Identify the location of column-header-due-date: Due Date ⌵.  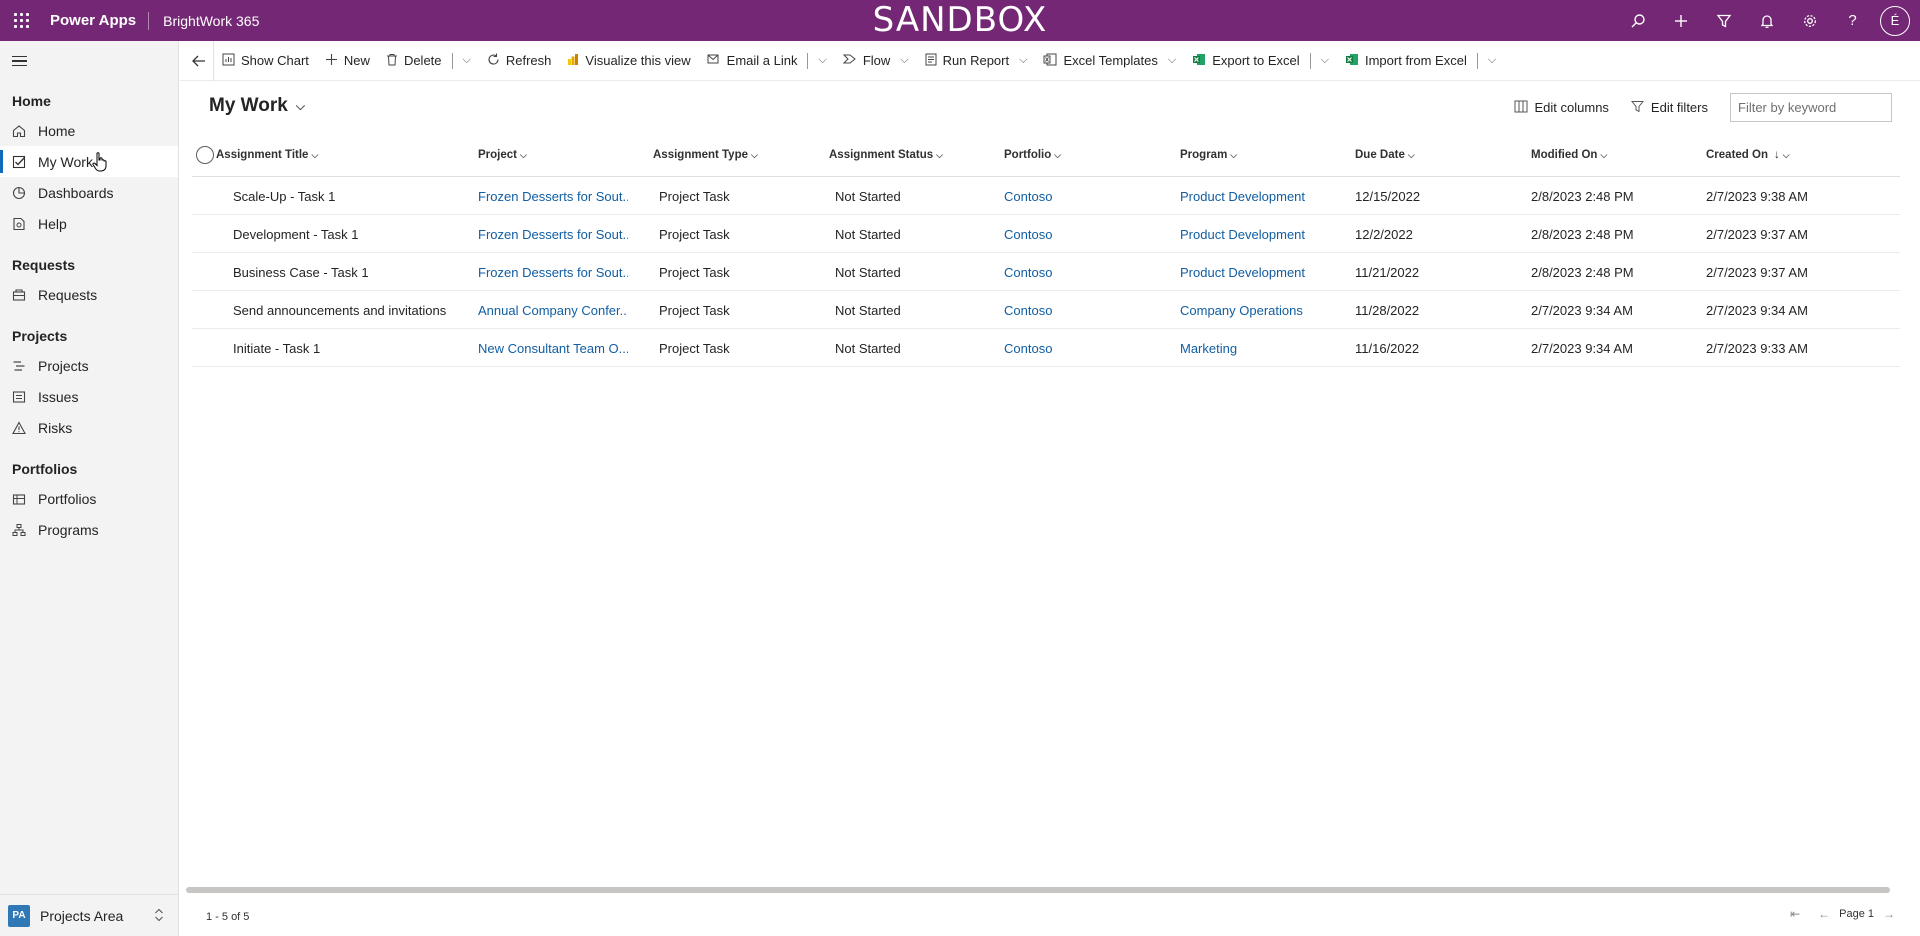
(1385, 155).